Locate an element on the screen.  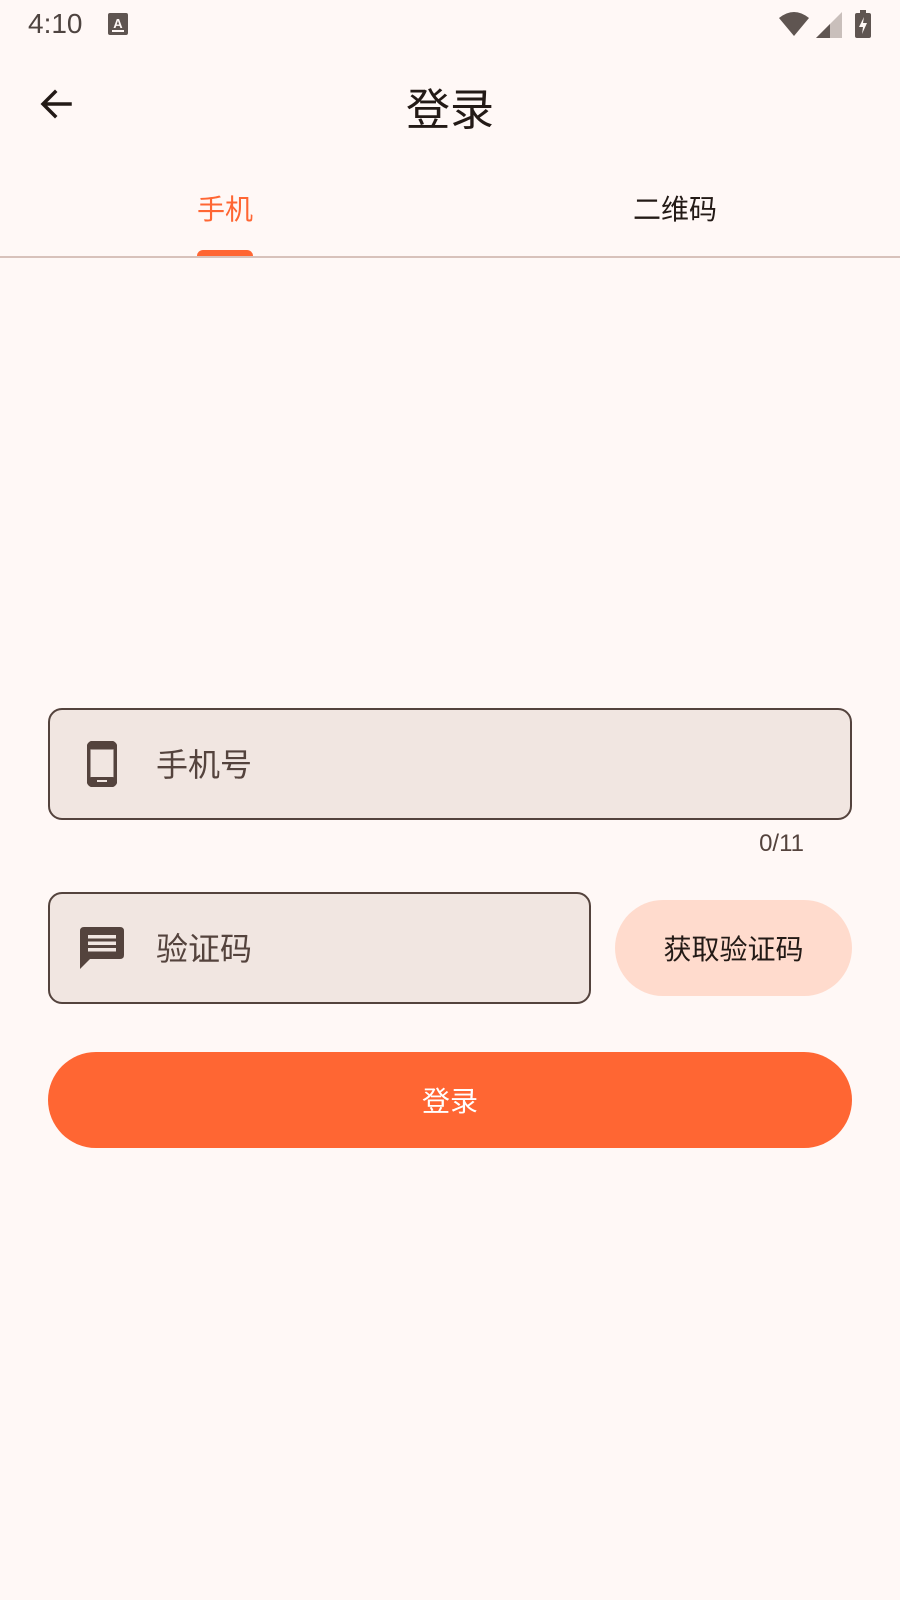
tab-qrcode: 二维码 is located at coordinates (675, 208).